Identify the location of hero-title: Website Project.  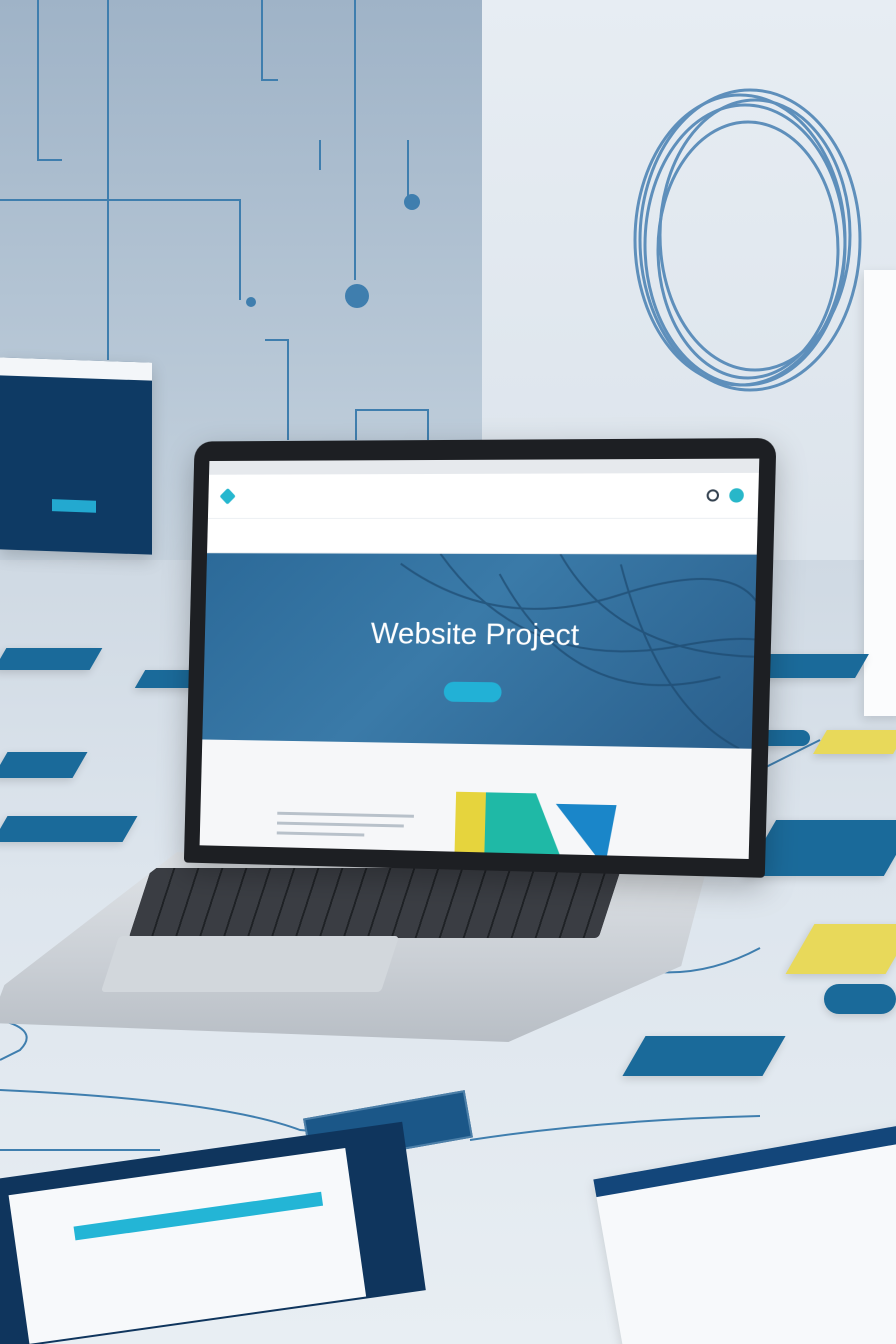
(475, 635).